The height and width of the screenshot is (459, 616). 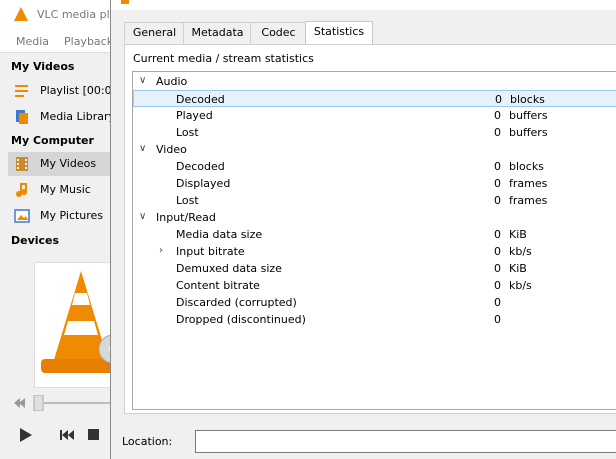 What do you see at coordinates (77, 116) in the screenshot?
I see `sidebar-item-label: Media Library` at bounding box center [77, 116].